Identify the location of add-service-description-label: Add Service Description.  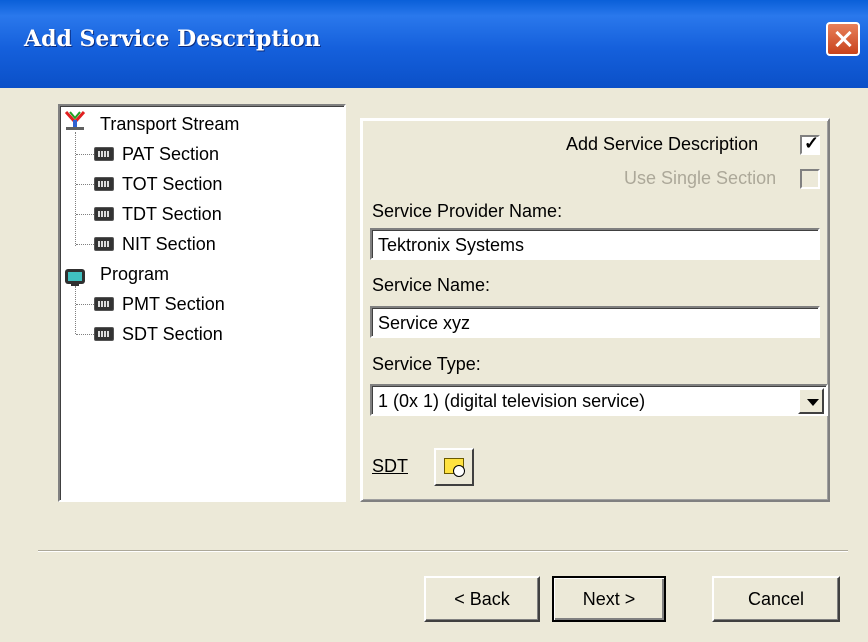
(662, 144).